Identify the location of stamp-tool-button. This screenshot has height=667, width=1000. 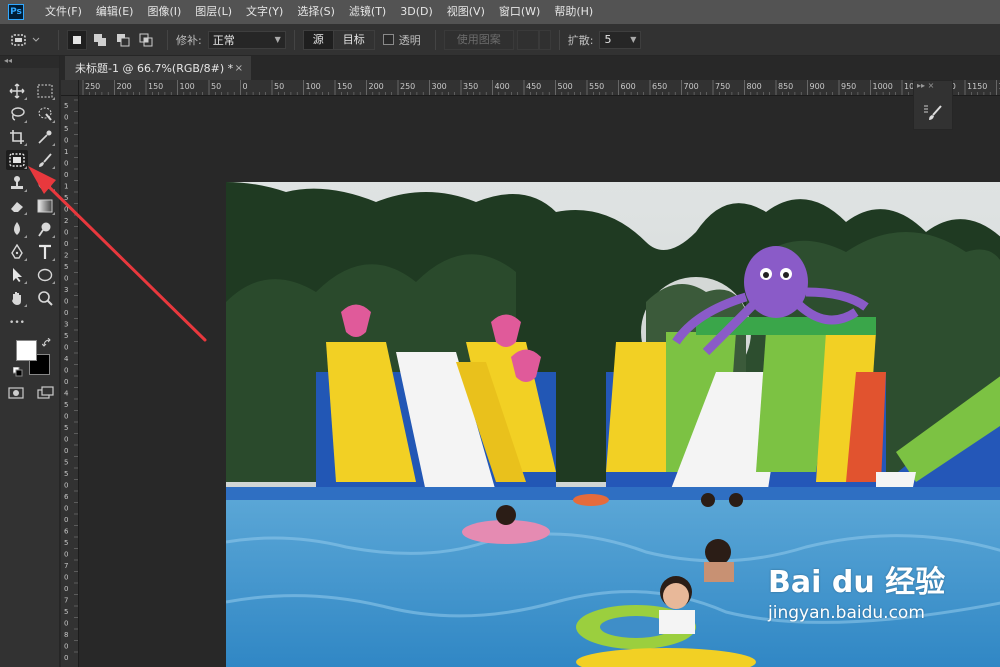
(17, 183).